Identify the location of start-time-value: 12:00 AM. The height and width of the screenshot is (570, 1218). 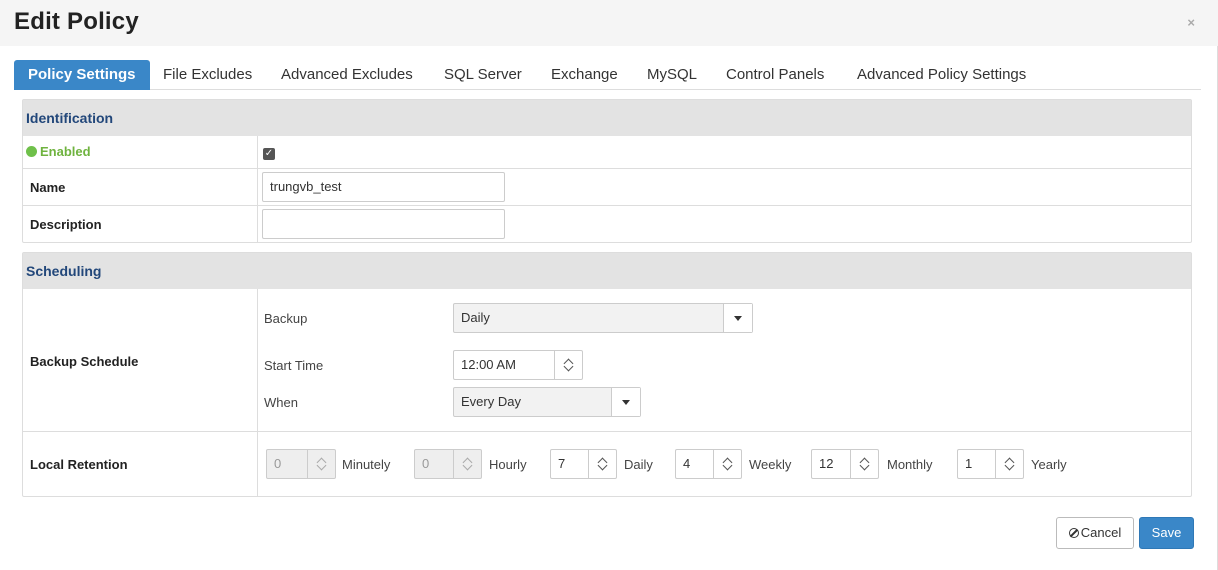
(488, 364).